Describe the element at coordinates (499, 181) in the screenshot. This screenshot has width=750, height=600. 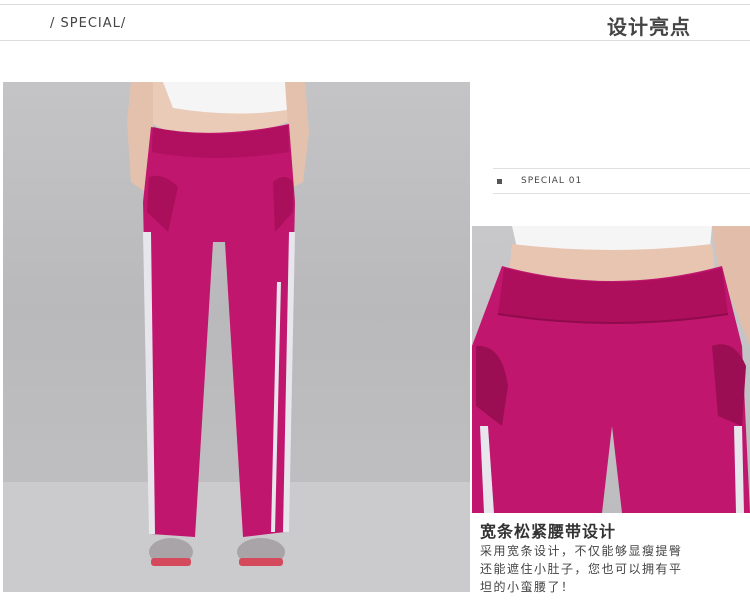
I see `square-bullet-icon` at that location.